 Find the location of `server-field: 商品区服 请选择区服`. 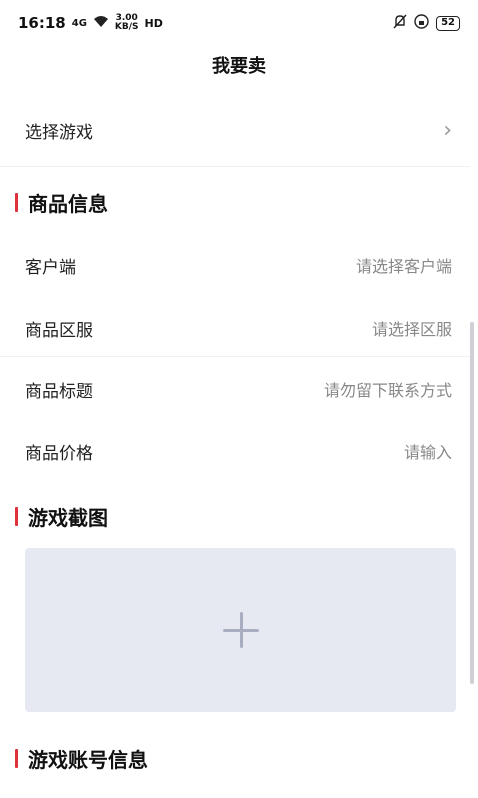

server-field: 商品区服 请选择区服 is located at coordinates (235, 328).